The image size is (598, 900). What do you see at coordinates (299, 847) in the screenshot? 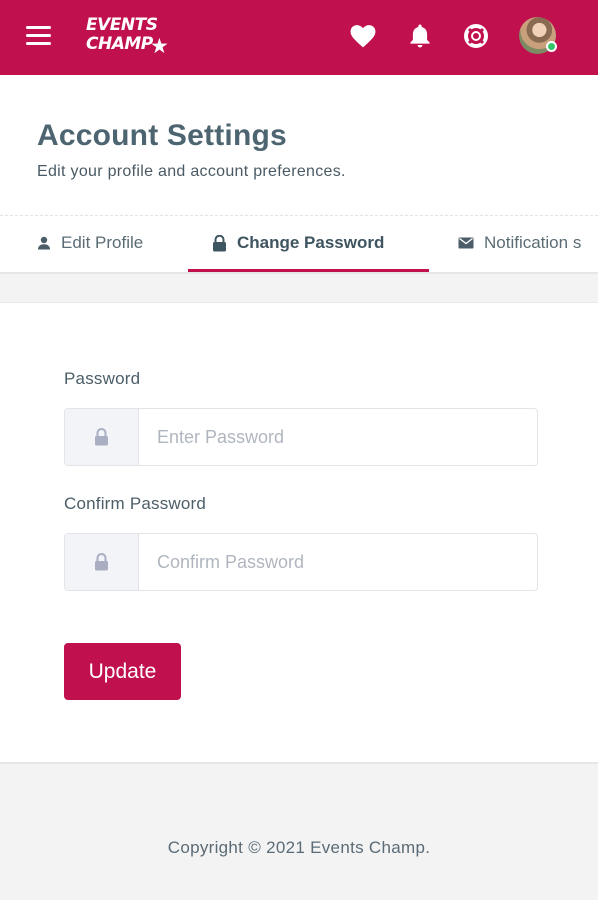
I see `footer-copyright: Copyright © 2021 Events Champ.` at bounding box center [299, 847].